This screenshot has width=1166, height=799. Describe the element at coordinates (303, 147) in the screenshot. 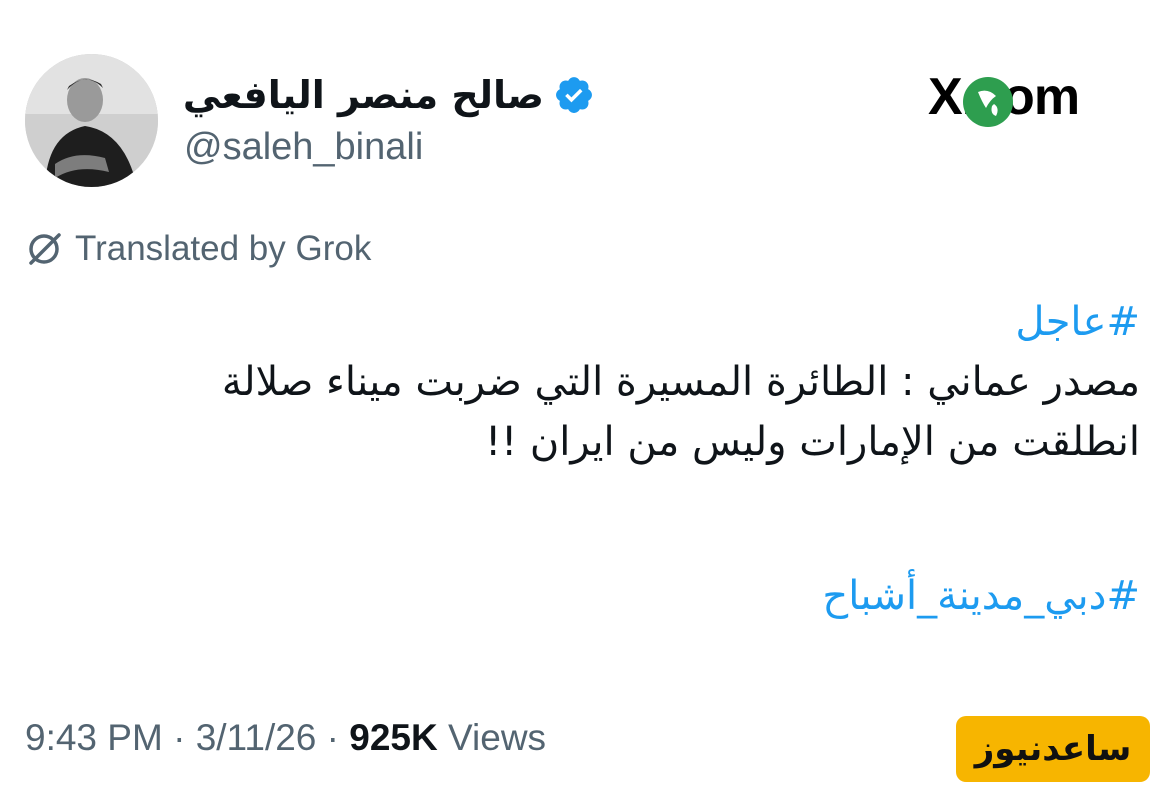

I see `user-handle: @saleh_binali` at that location.